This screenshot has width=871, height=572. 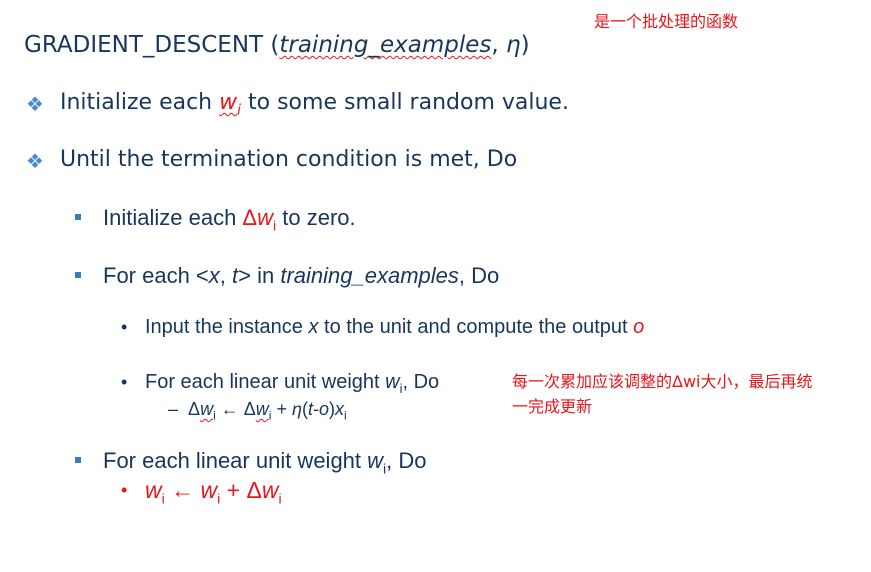 I want to click on function-name: GRADIENT_DESCENT, so click(x=144, y=45).